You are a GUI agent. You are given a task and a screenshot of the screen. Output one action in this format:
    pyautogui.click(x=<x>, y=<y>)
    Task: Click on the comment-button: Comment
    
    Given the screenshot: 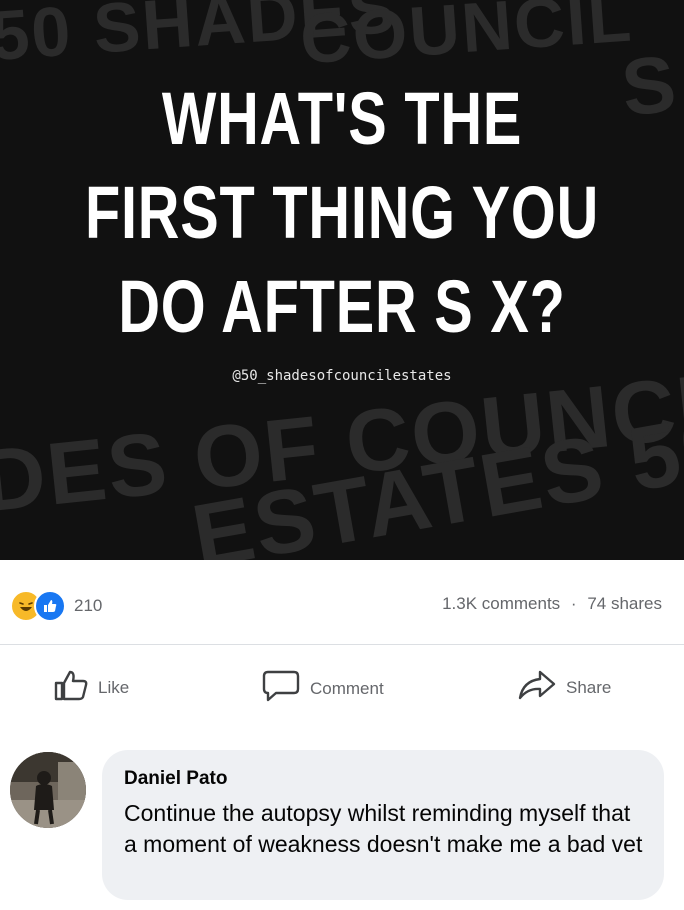 What is the action you would take?
    pyautogui.click(x=323, y=688)
    